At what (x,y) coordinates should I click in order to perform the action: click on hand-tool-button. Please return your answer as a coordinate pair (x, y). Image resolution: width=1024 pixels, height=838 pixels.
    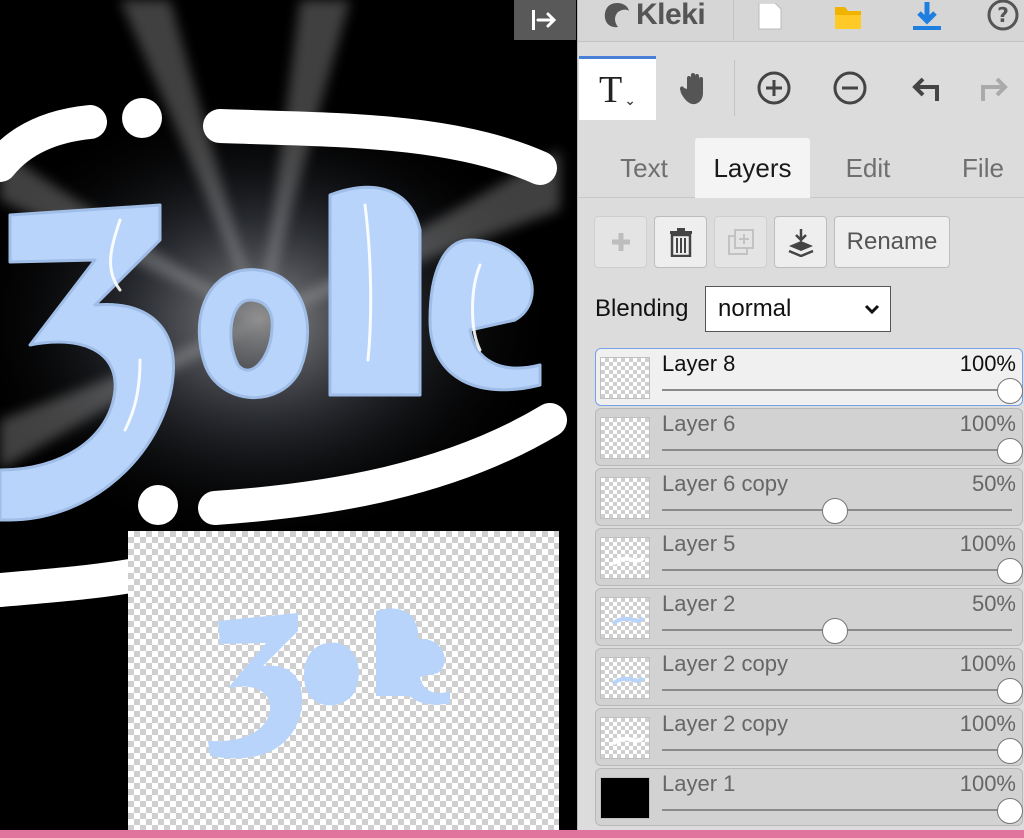
    Looking at the image, I should click on (696, 88).